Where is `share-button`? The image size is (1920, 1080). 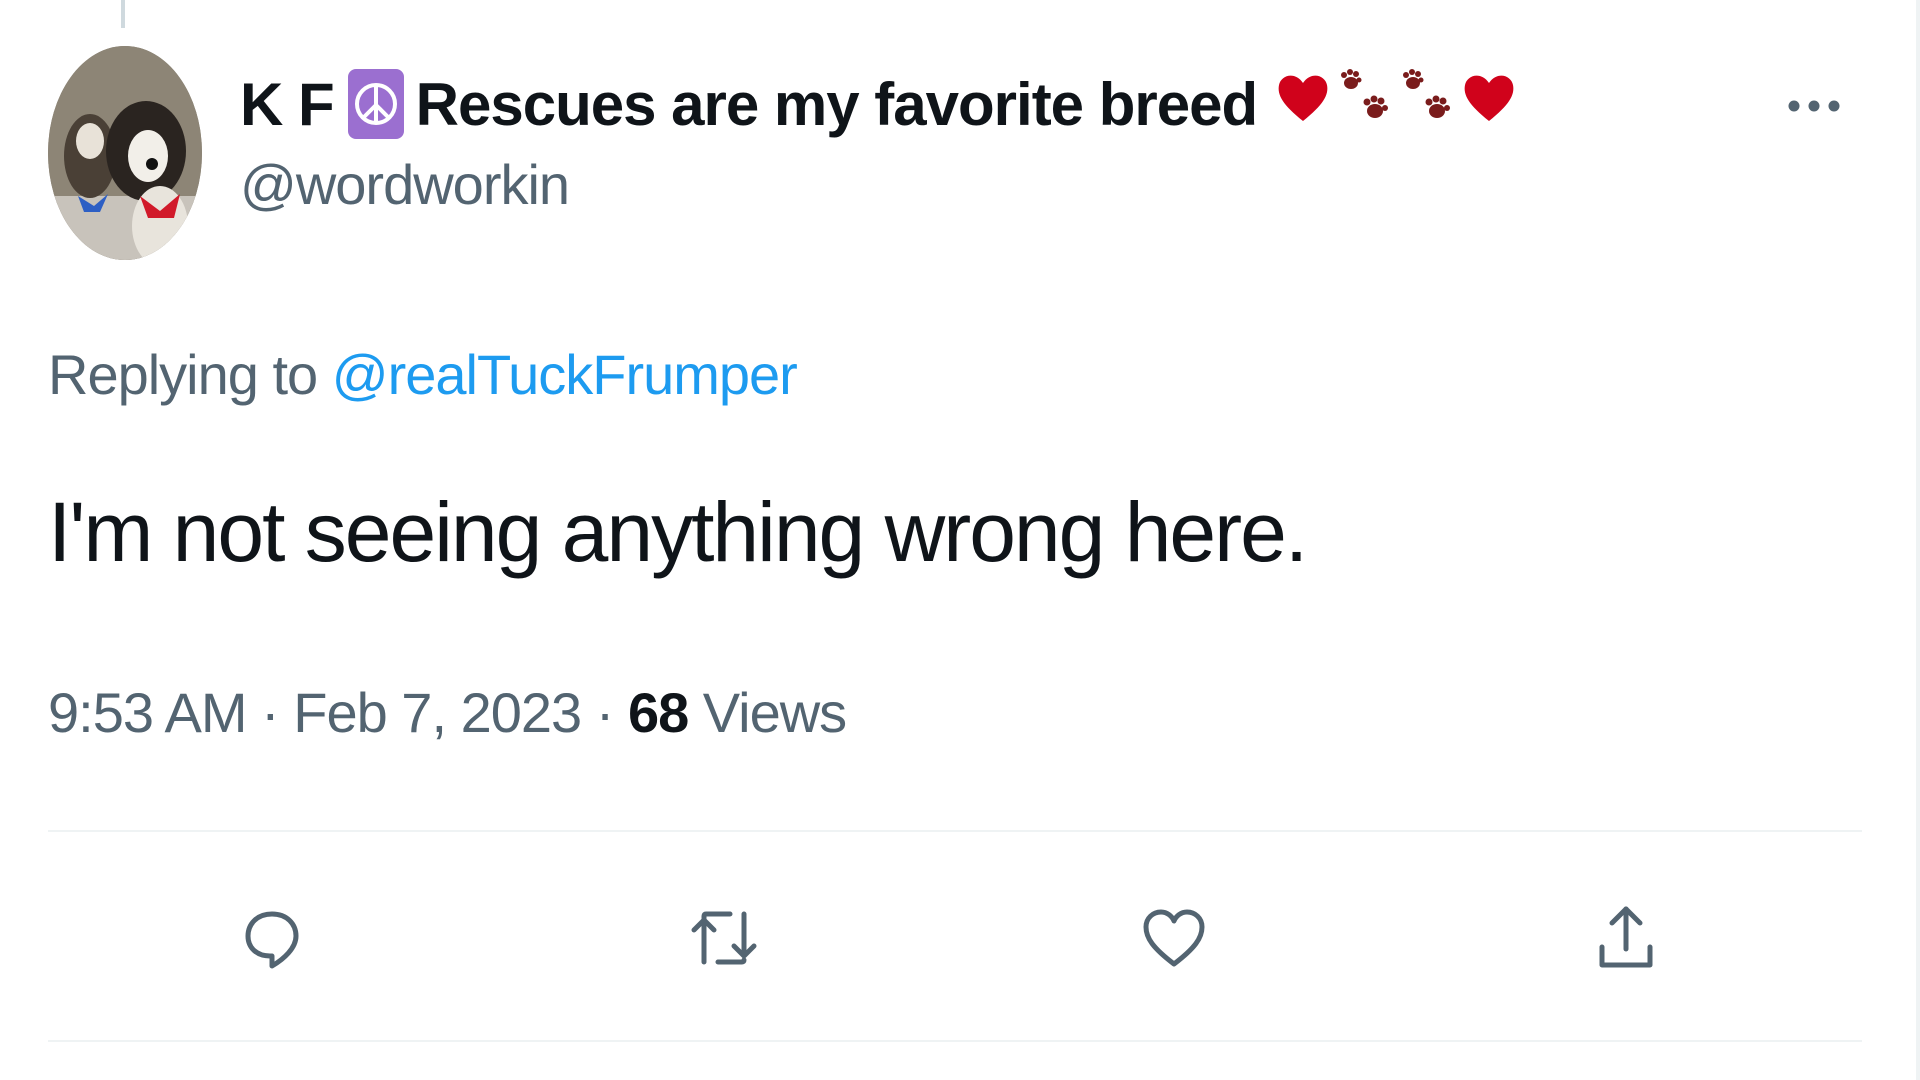
share-button is located at coordinates (1626, 940).